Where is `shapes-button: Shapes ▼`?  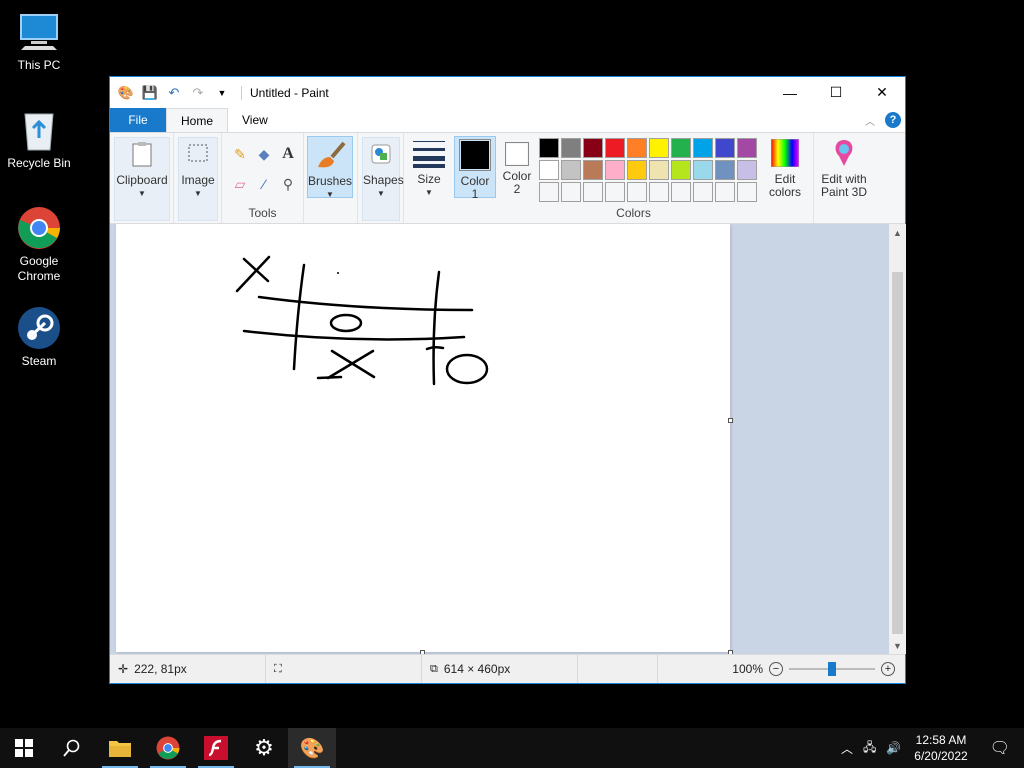
shapes-button: Shapes ▼ is located at coordinates (383, 179).